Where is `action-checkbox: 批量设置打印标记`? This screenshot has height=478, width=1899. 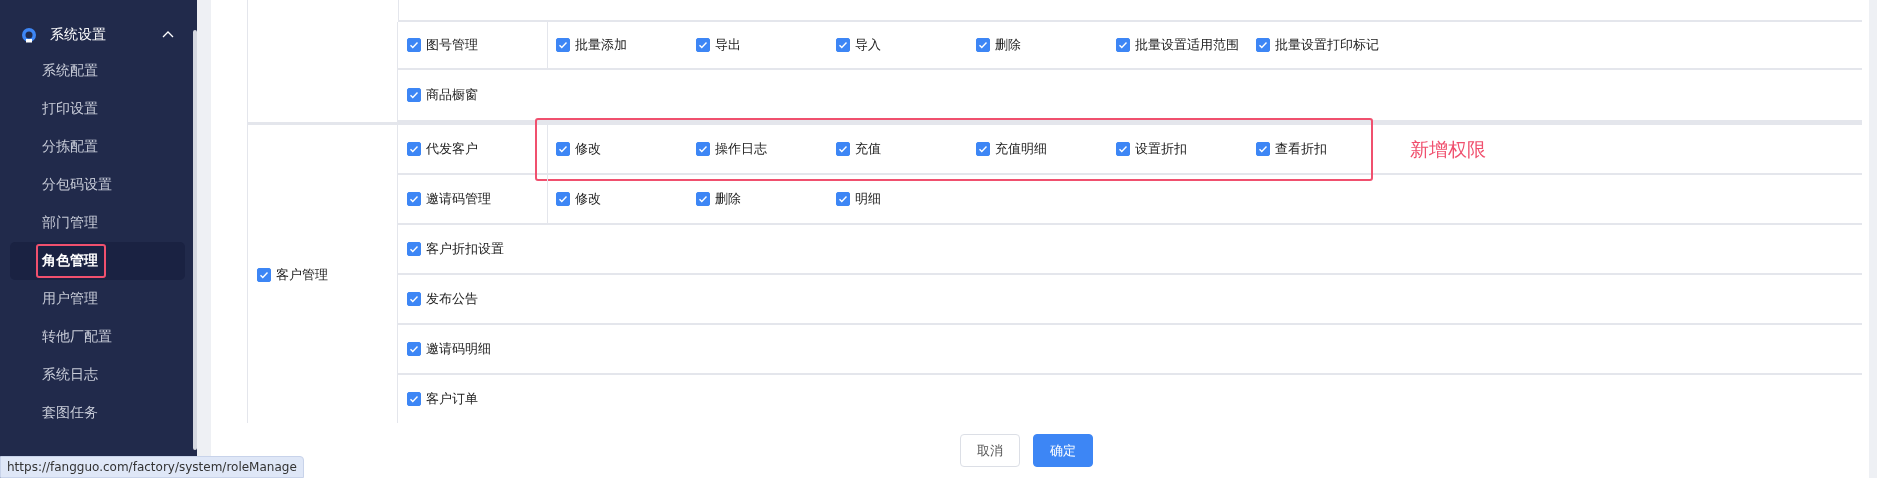
action-checkbox: 批量设置打印标记 is located at coordinates (1318, 45).